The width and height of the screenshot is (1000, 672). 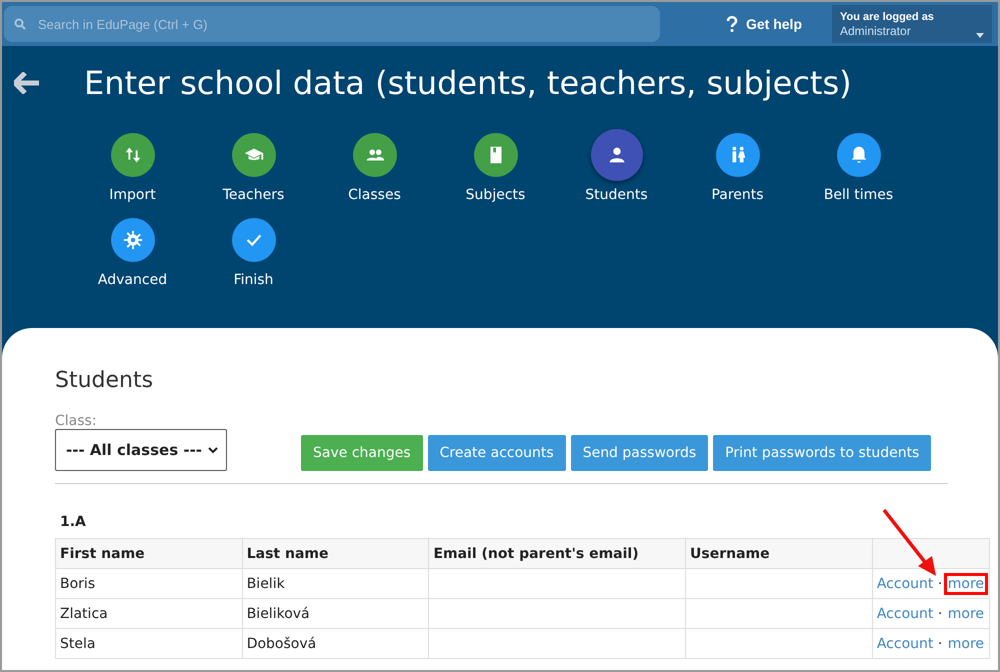 What do you see at coordinates (335, 643) in the screenshot?
I see `table-cell: Dobošová` at bounding box center [335, 643].